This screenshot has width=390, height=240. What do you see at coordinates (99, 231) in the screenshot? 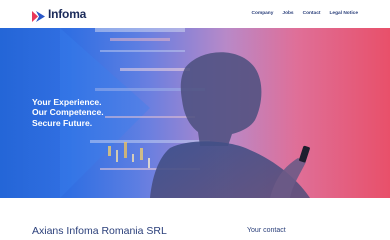
I see `company-name-heading: Axians Infoma Romania SRL` at bounding box center [99, 231].